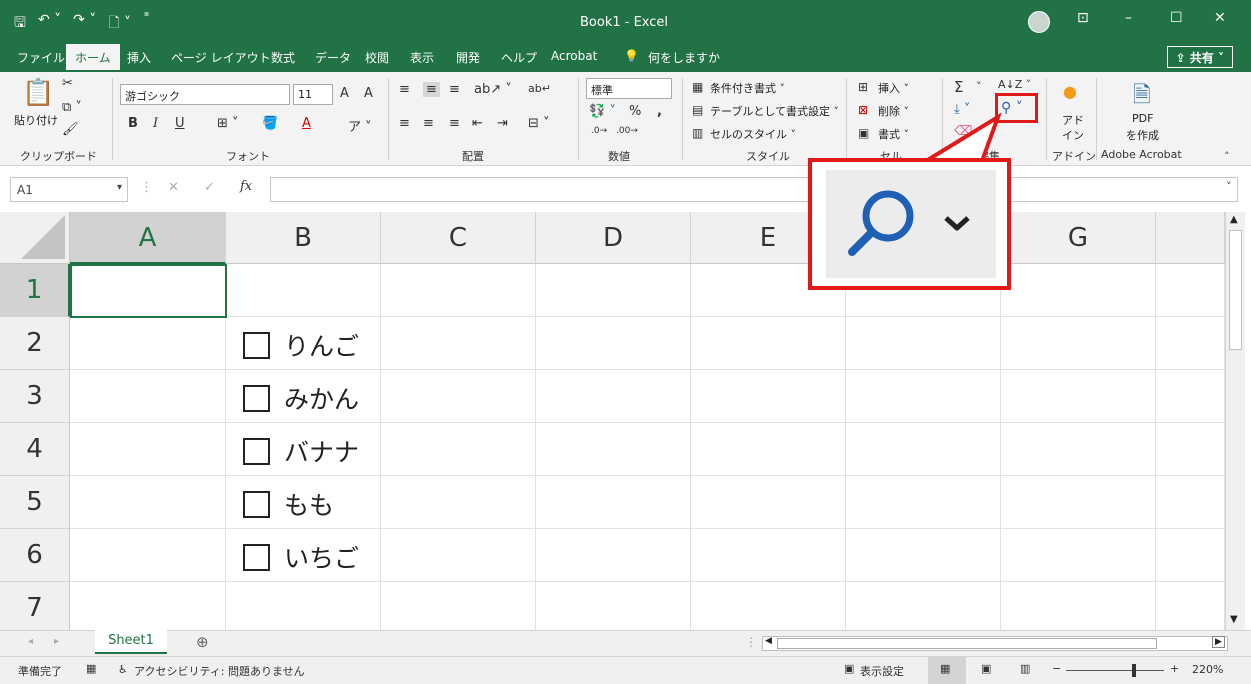 This screenshot has width=1251, height=684. I want to click on fill-color-icon: 🪣, so click(270, 123).